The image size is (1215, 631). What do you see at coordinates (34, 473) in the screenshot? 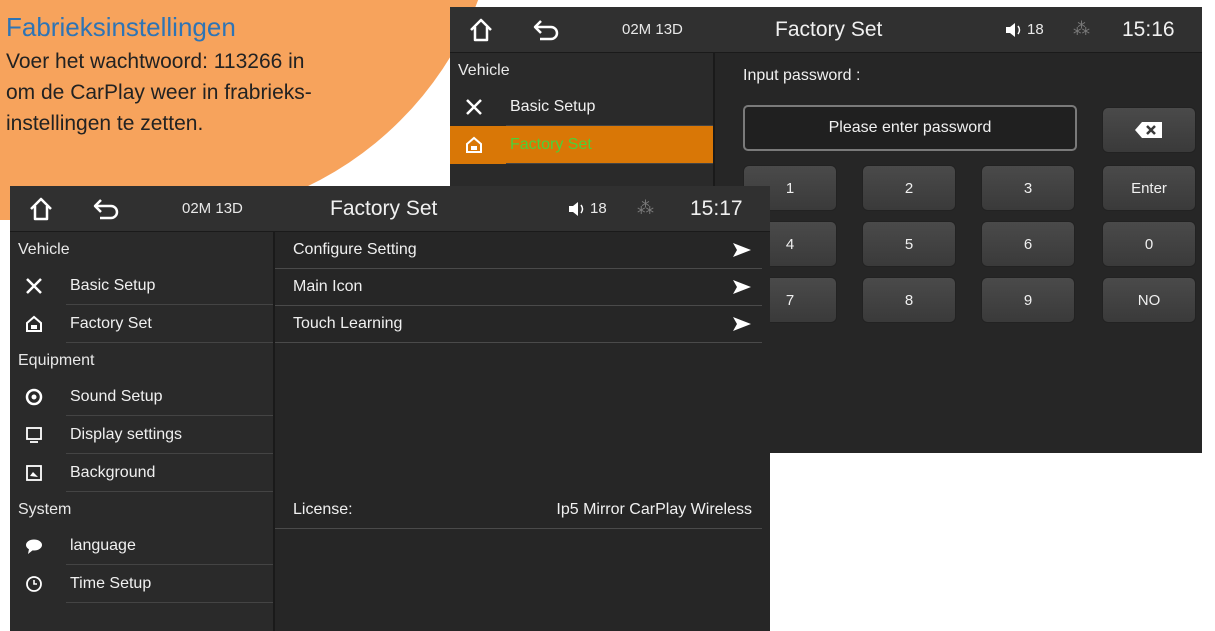
I see `background-icon` at bounding box center [34, 473].